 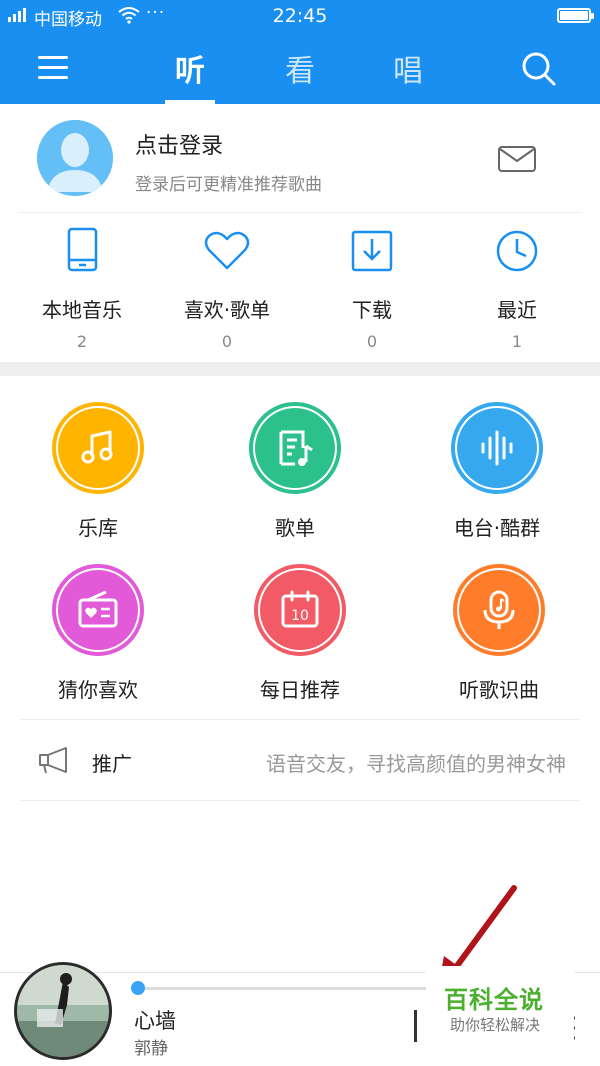 What do you see at coordinates (227, 288) in the screenshot?
I see `quick-favorites: 喜欢·歌单 0` at bounding box center [227, 288].